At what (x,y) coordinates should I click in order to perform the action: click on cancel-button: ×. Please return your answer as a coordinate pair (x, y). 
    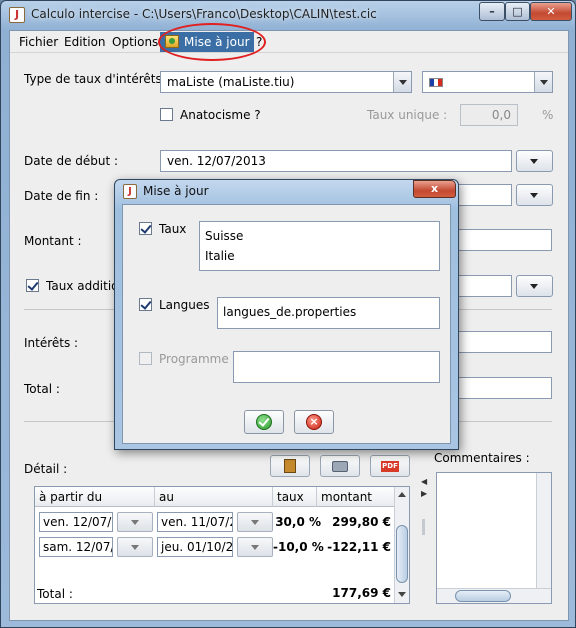
    Looking at the image, I should click on (314, 422).